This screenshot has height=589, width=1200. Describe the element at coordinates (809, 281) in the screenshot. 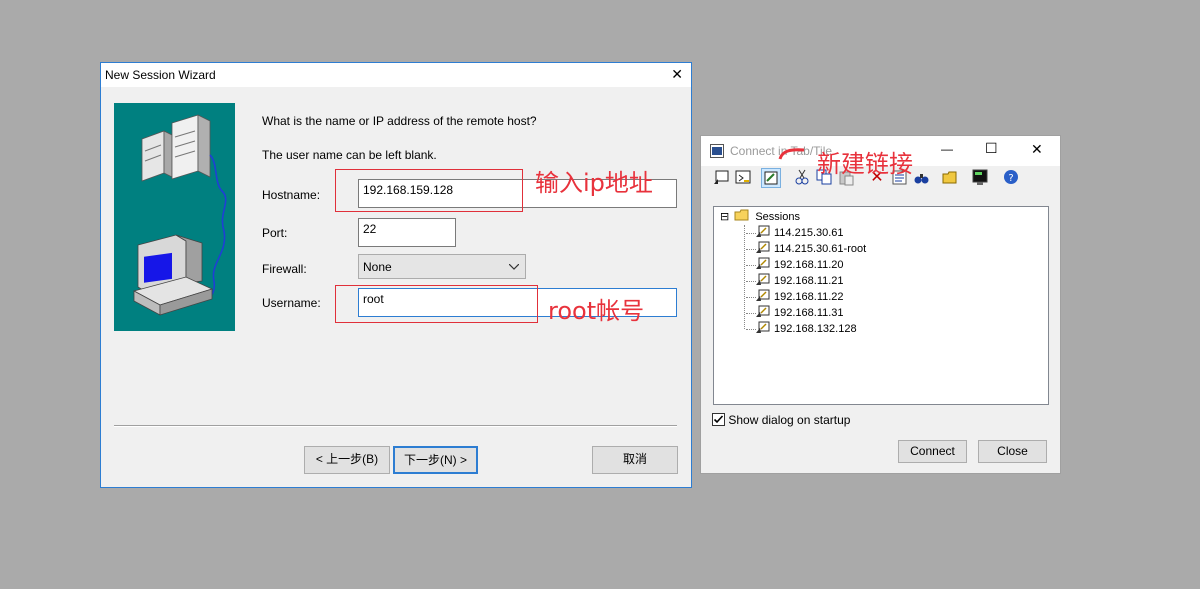

I see `session-label: 192.168.11.21` at that location.